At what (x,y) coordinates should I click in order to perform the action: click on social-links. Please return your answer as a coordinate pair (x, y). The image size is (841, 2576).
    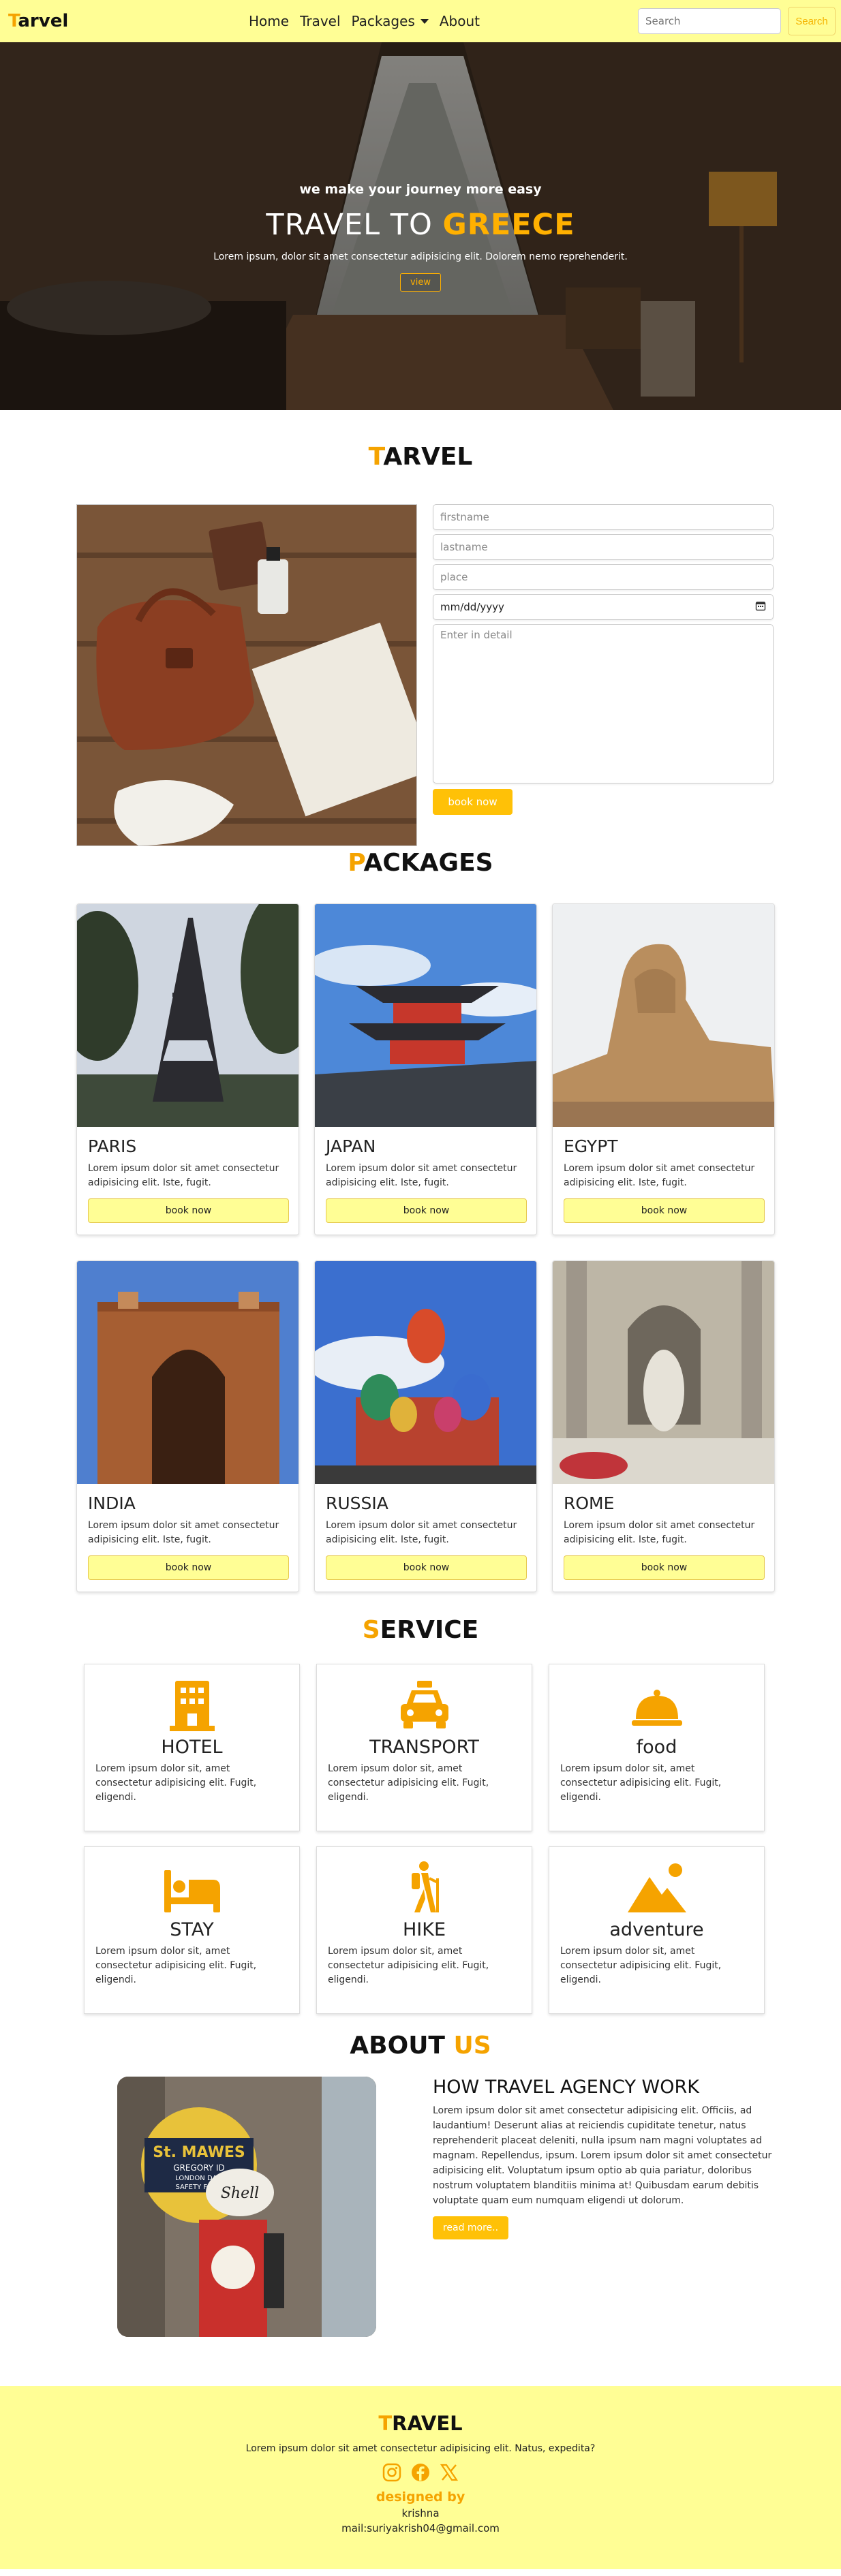
    Looking at the image, I should click on (420, 2472).